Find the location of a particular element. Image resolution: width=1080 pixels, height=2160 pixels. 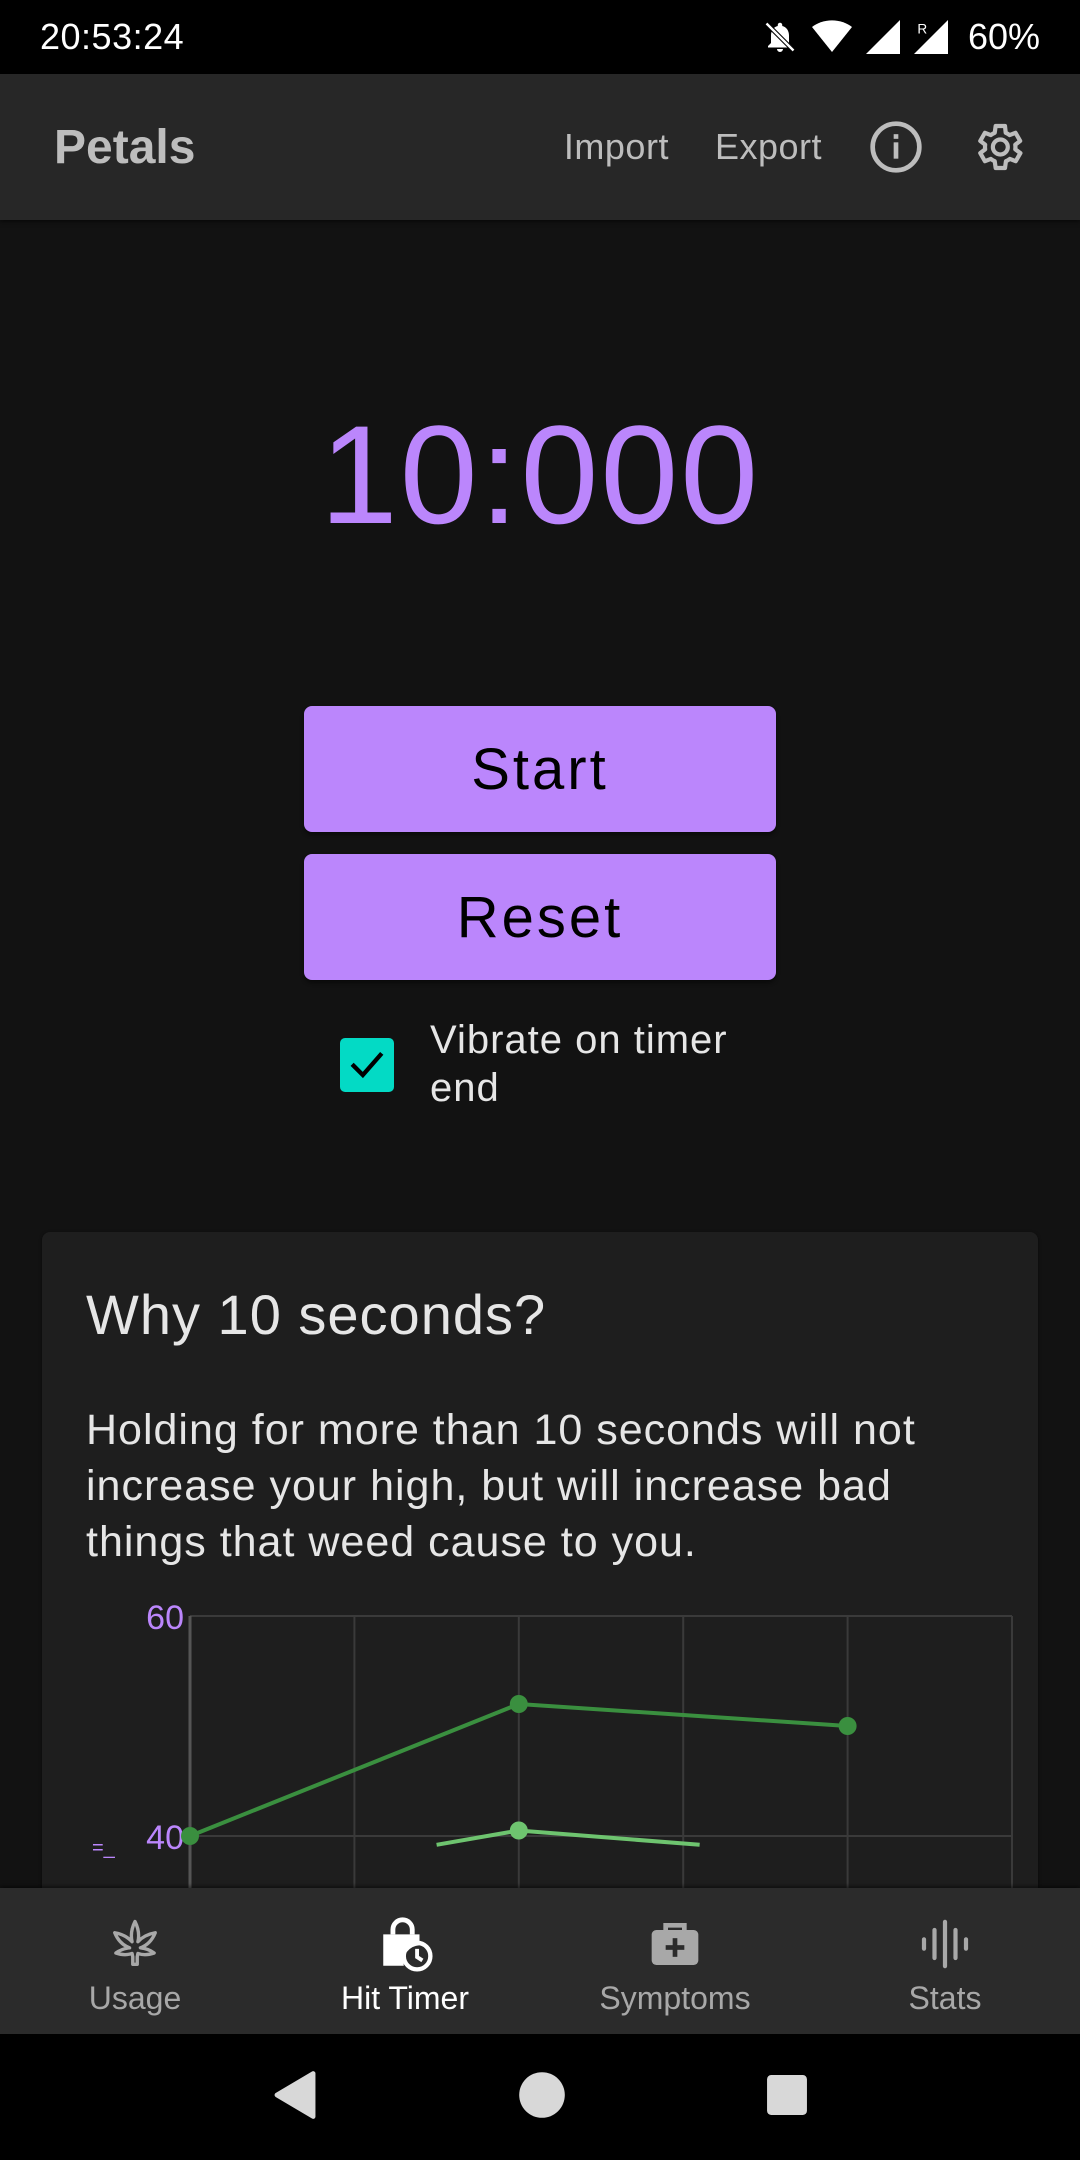

wifi-icon is located at coordinates (831, 37).